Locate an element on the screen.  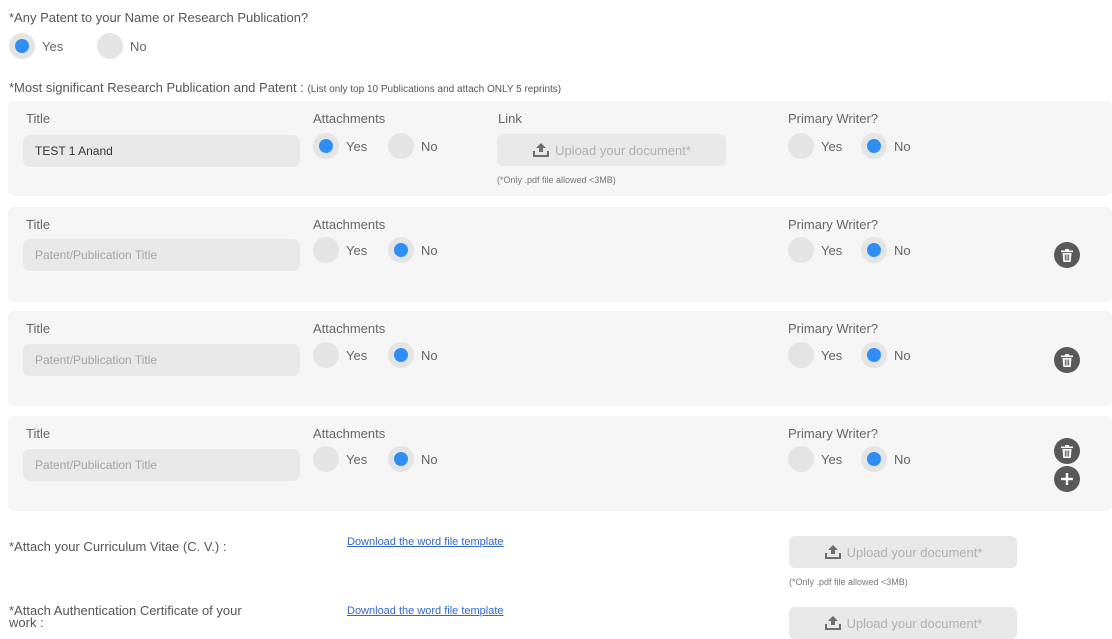
cv-upload-hint: (*Only .pdf file allowed <3MB) is located at coordinates (848, 582).